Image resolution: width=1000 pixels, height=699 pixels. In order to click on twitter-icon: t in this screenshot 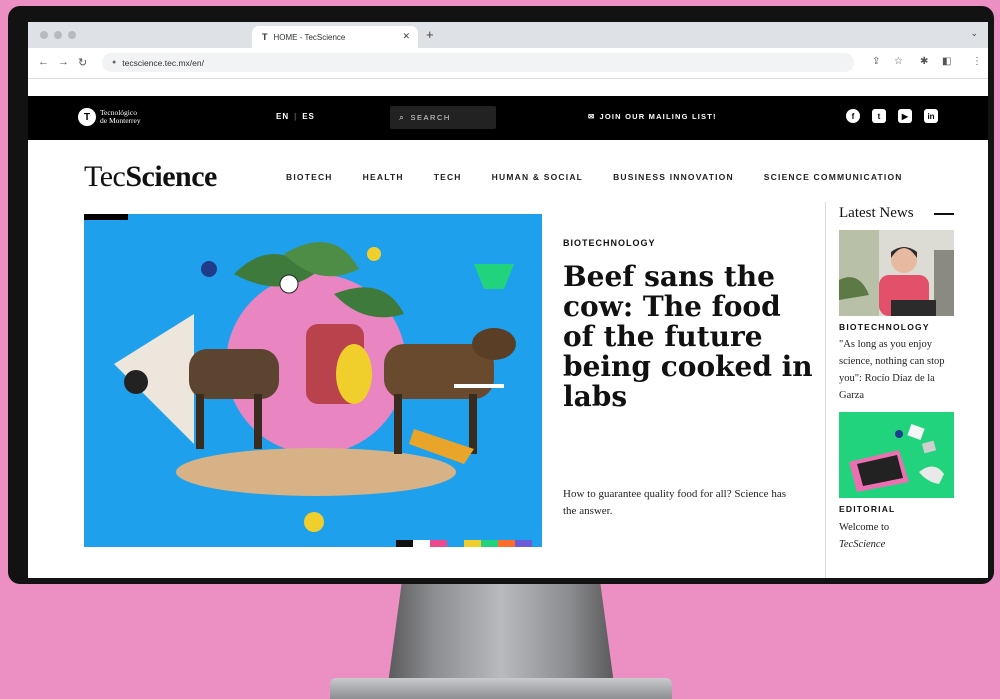, I will do `click(879, 116)`.